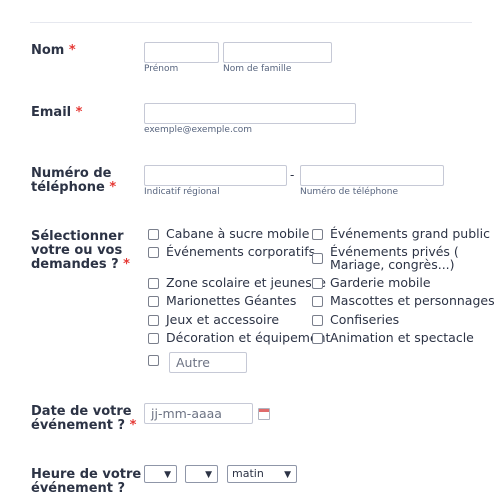  I want to click on checkbox-animation, so click(317, 338).